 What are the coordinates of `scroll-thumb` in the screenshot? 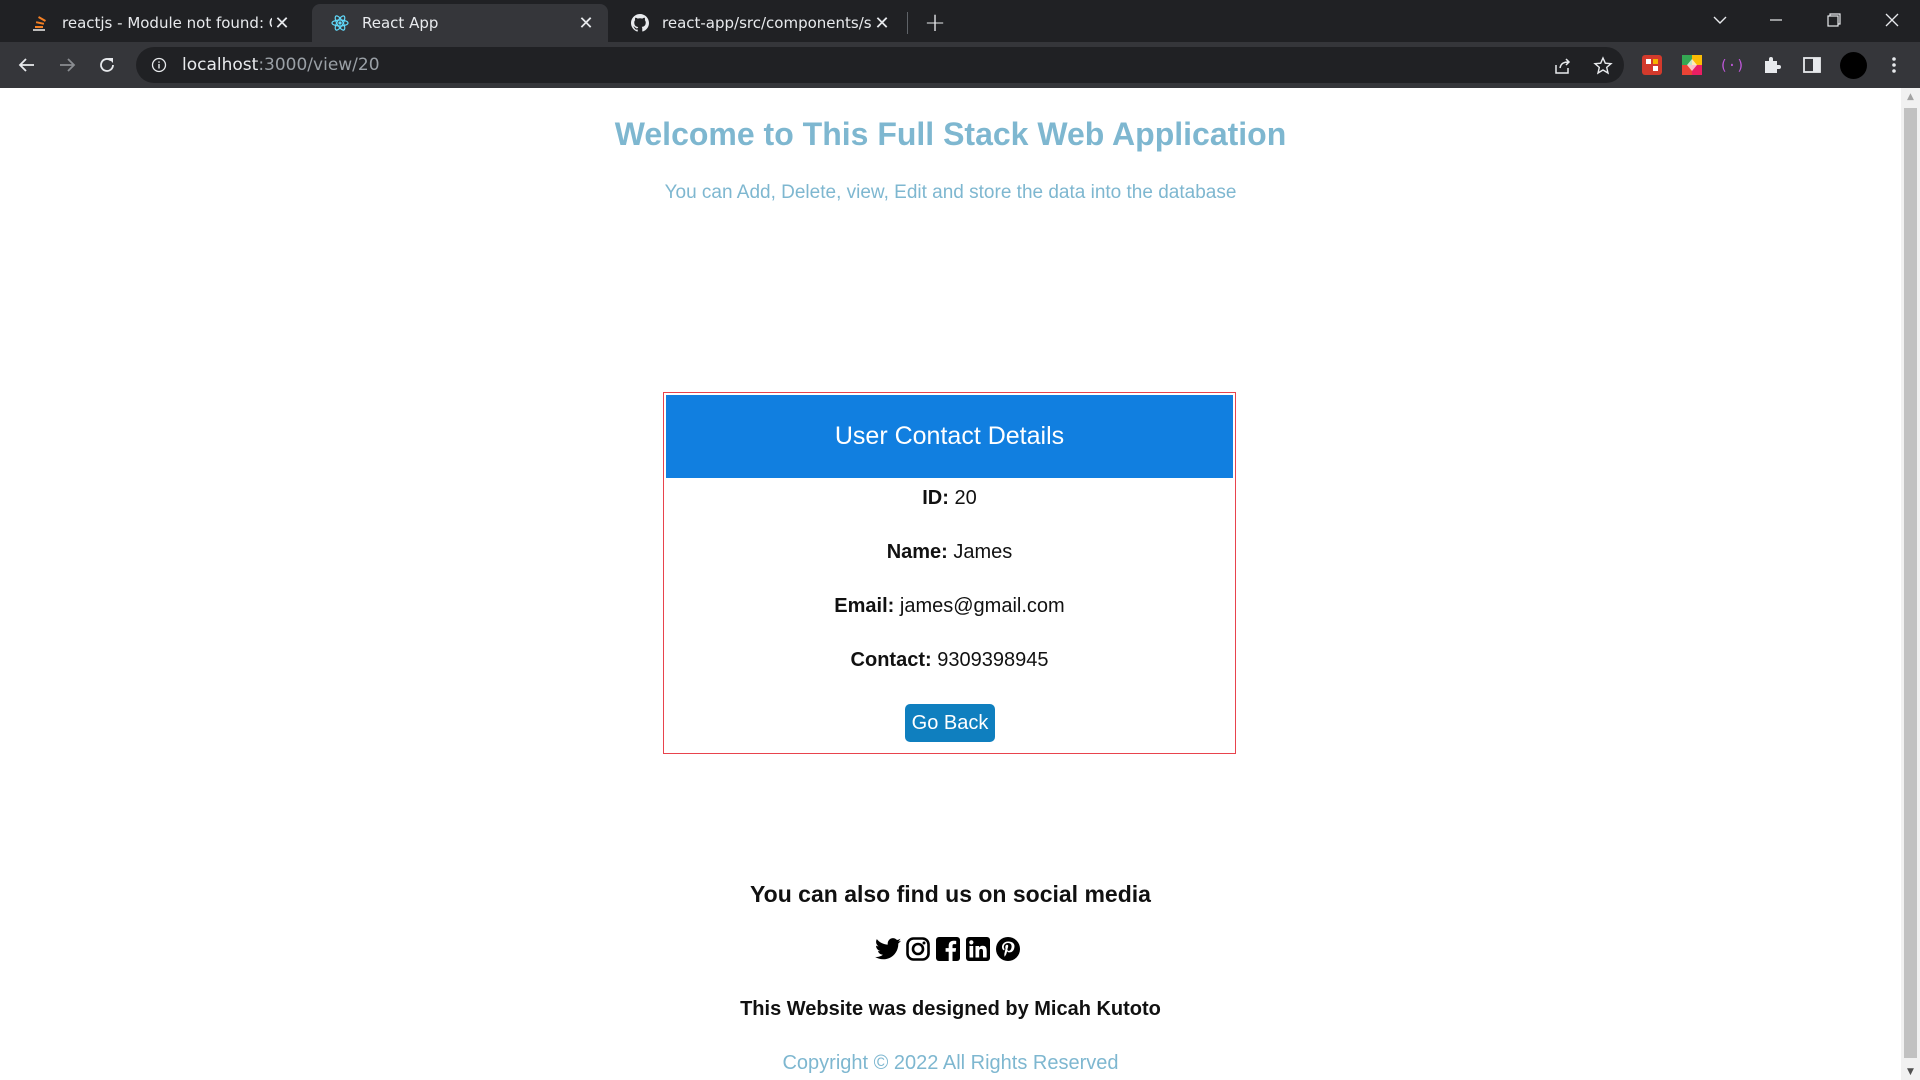 It's located at (1910, 583).